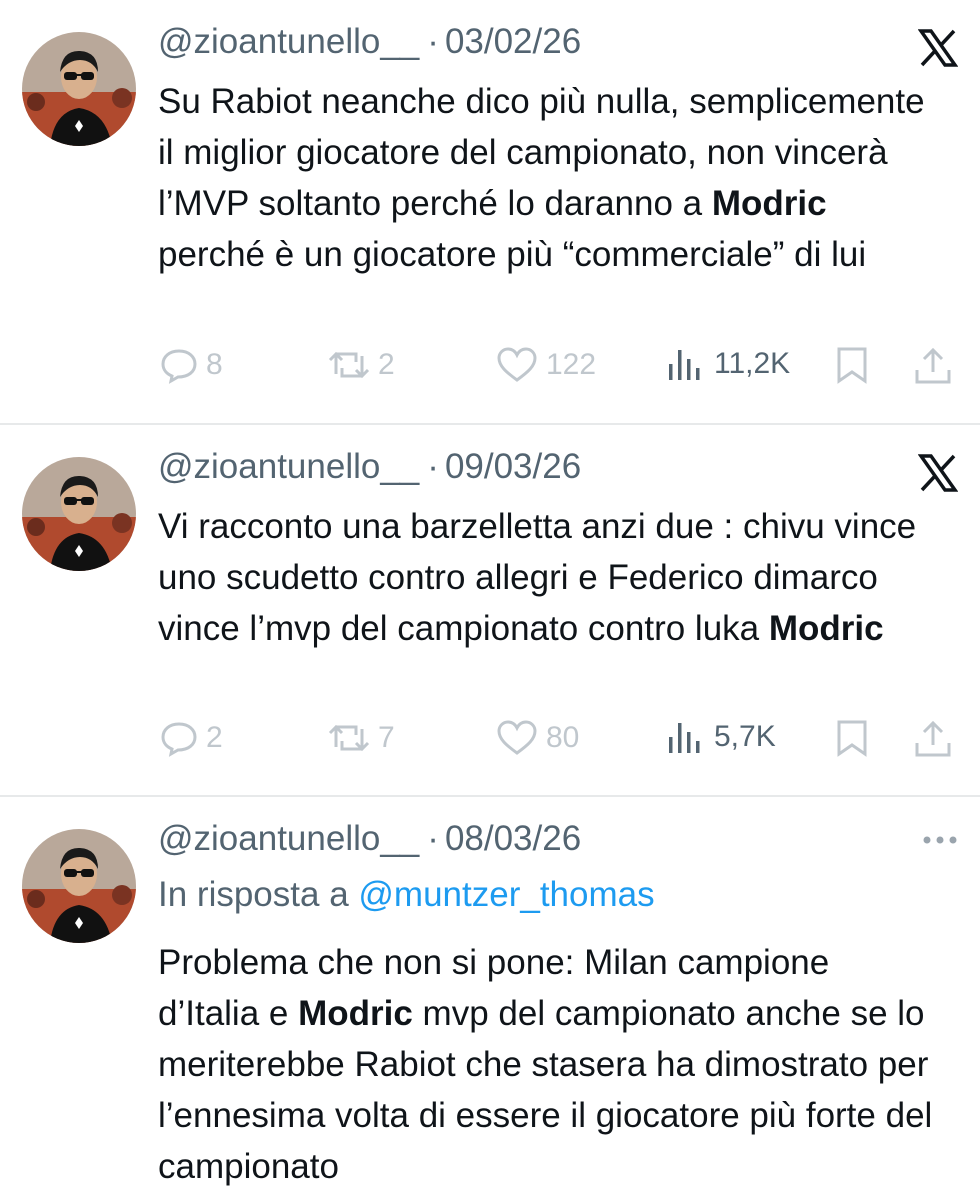 The height and width of the screenshot is (1199, 980). I want to click on tweet-date: 09/03/26, so click(513, 466).